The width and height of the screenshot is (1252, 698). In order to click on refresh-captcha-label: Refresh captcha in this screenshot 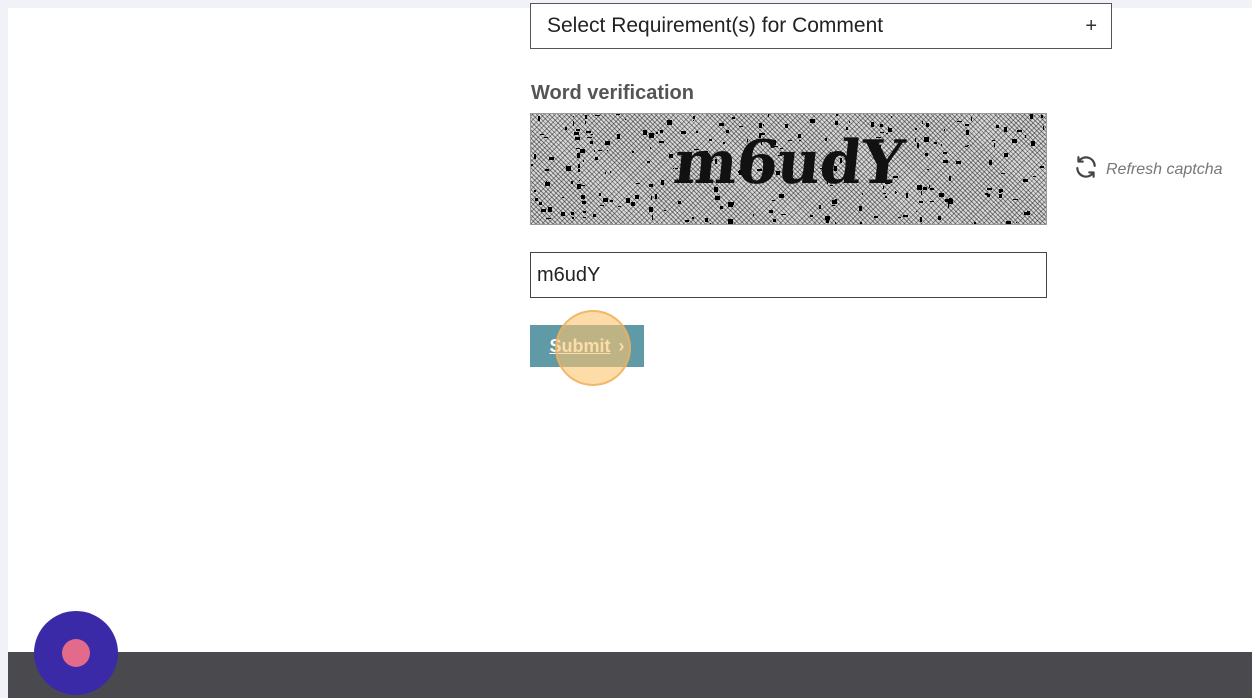, I will do `click(1164, 170)`.